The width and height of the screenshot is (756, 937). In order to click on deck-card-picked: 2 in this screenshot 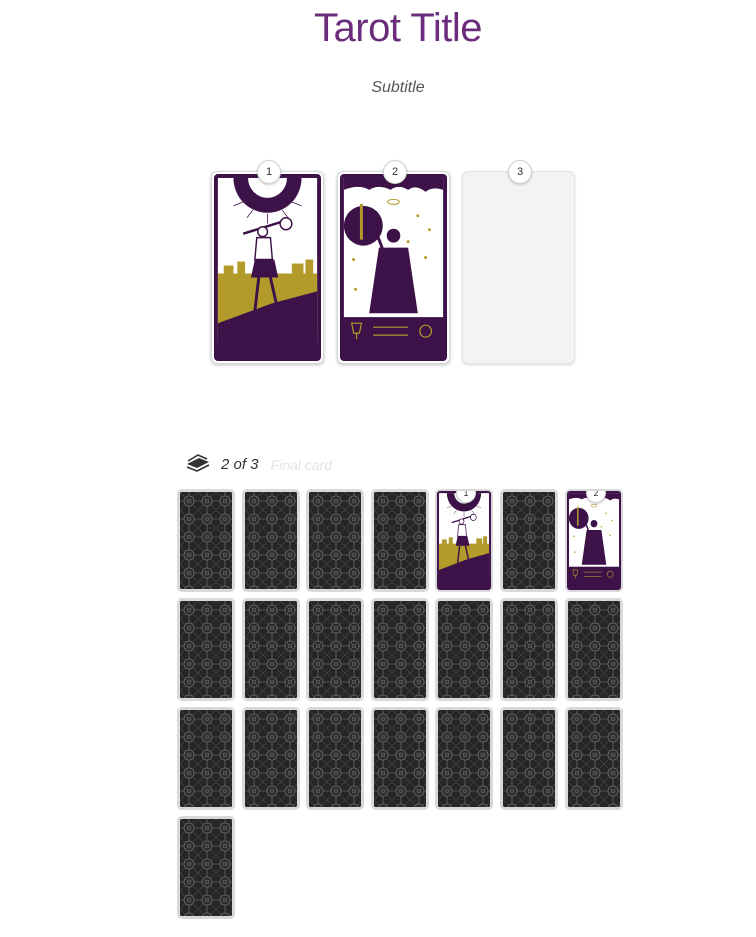, I will do `click(594, 540)`.